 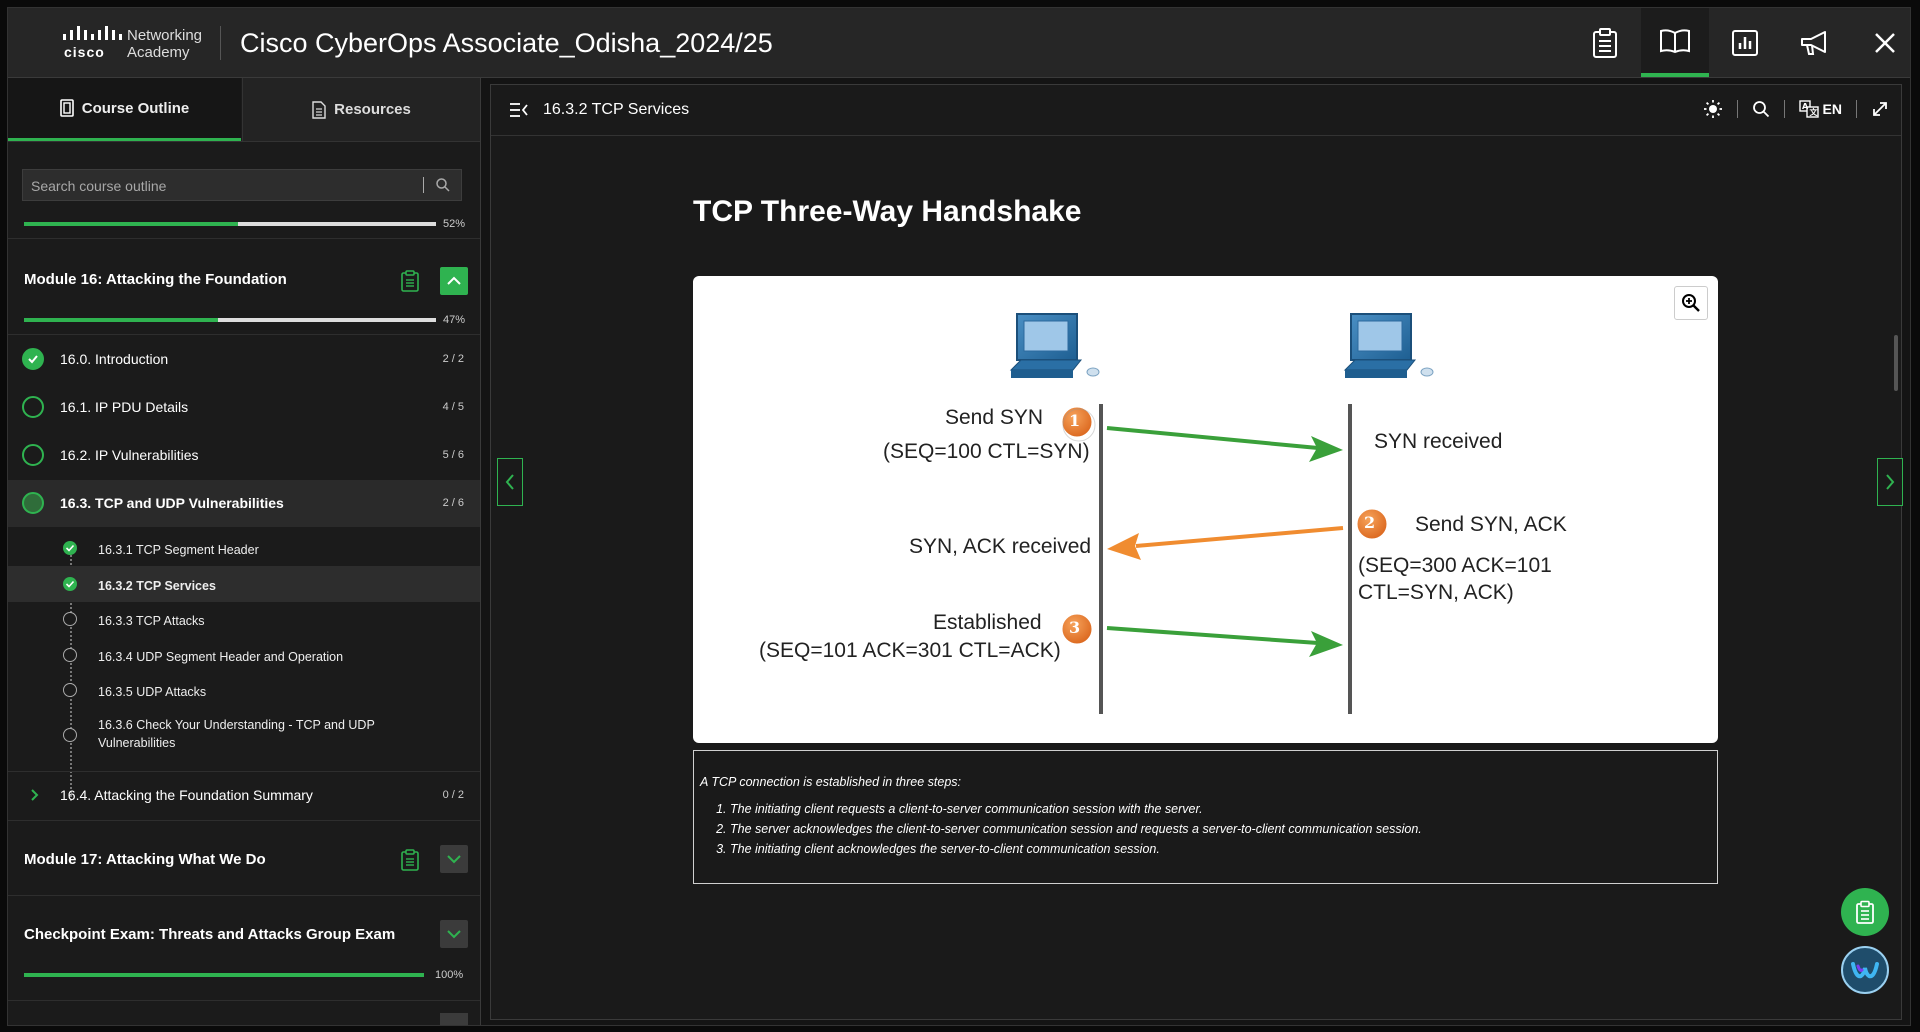 What do you see at coordinates (372, 109) in the screenshot?
I see `tab-resources-label: Resources` at bounding box center [372, 109].